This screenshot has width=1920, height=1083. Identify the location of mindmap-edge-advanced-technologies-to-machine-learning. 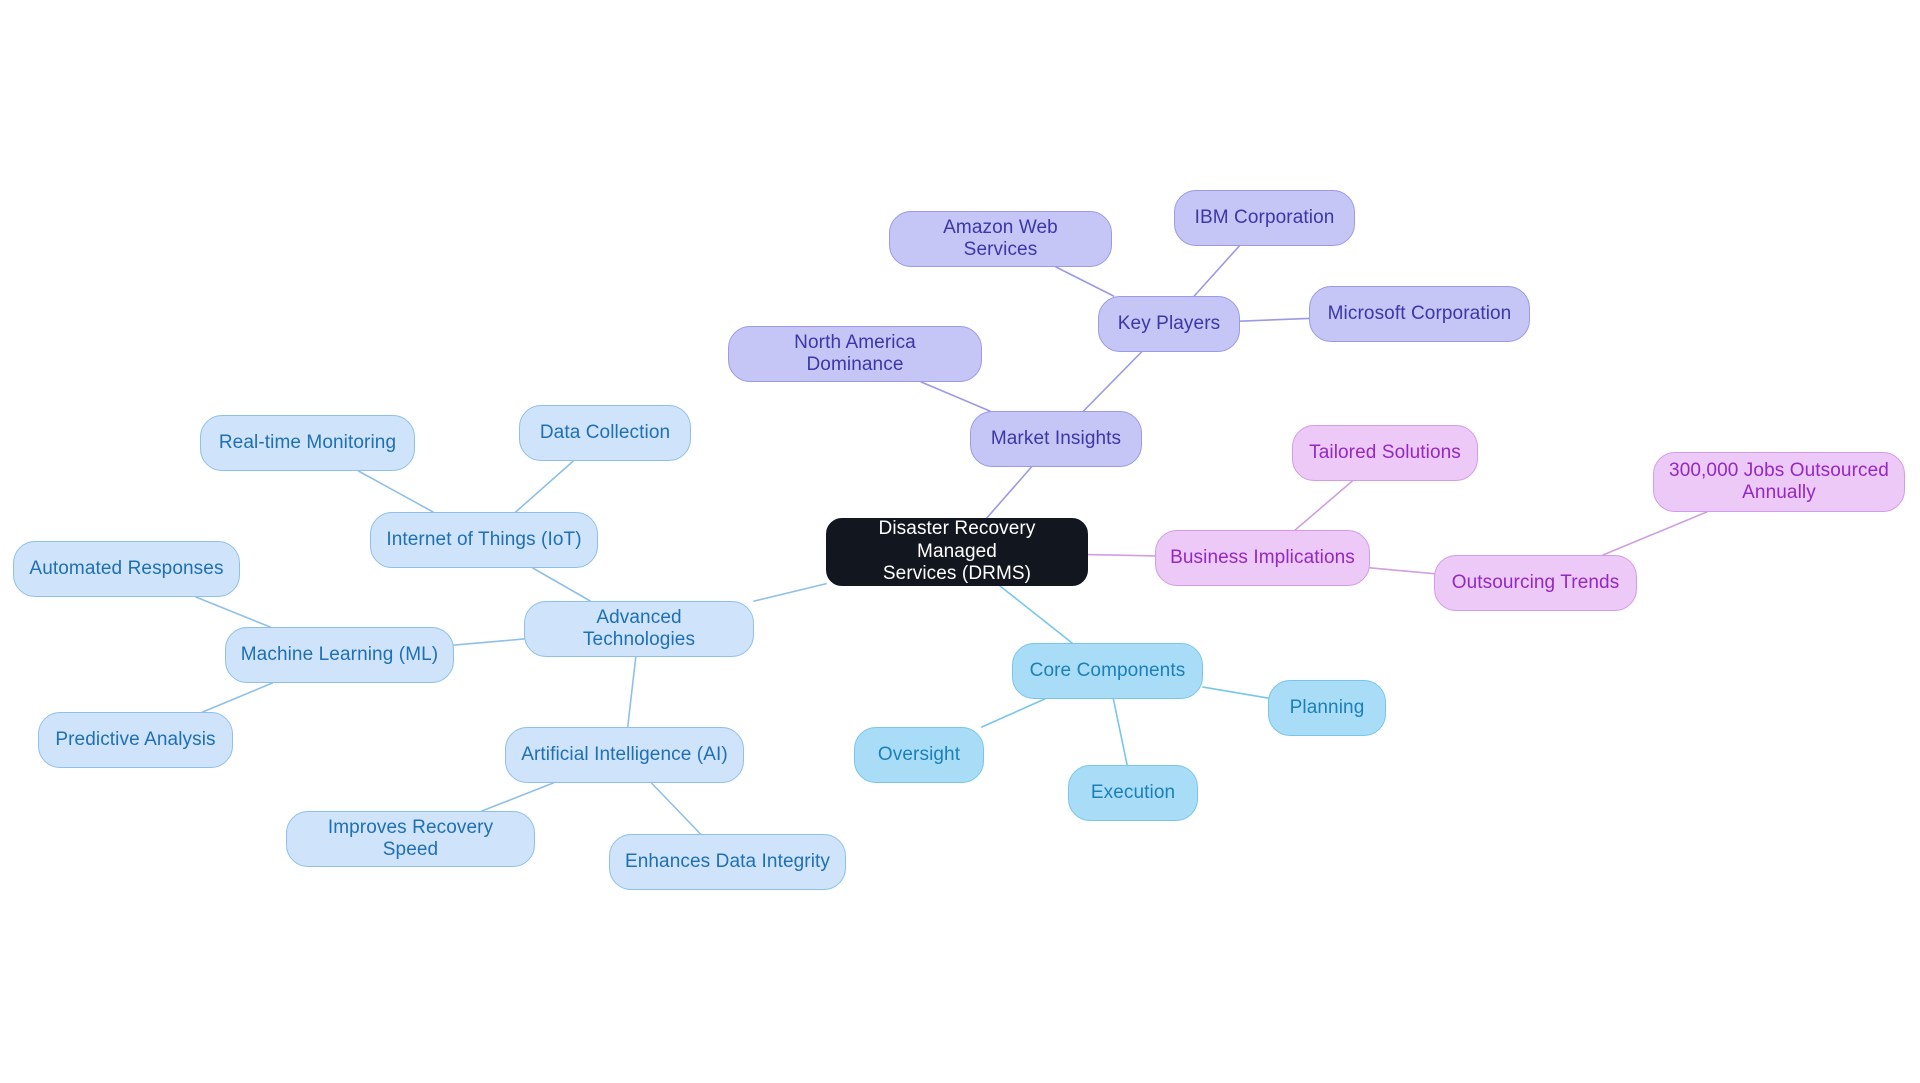
(489, 642).